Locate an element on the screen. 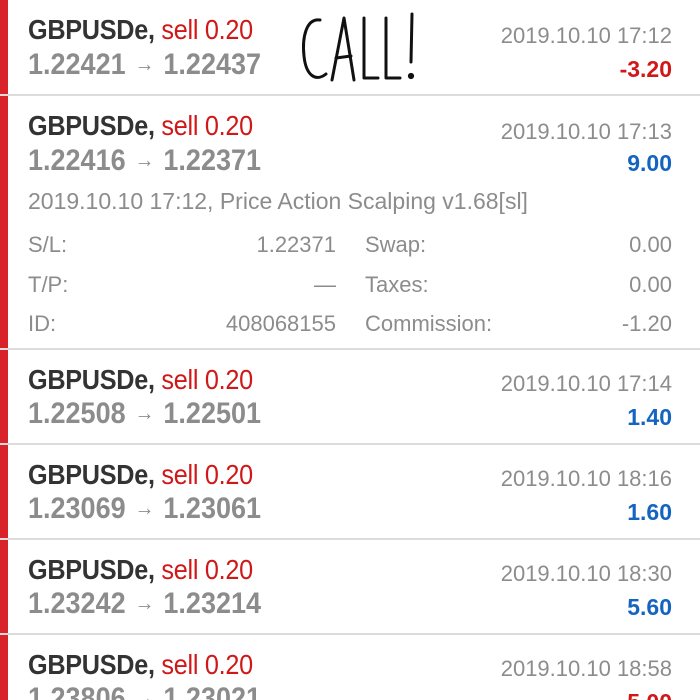 The width and height of the screenshot is (700, 700). trade-profit: 9.00 is located at coordinates (649, 163).